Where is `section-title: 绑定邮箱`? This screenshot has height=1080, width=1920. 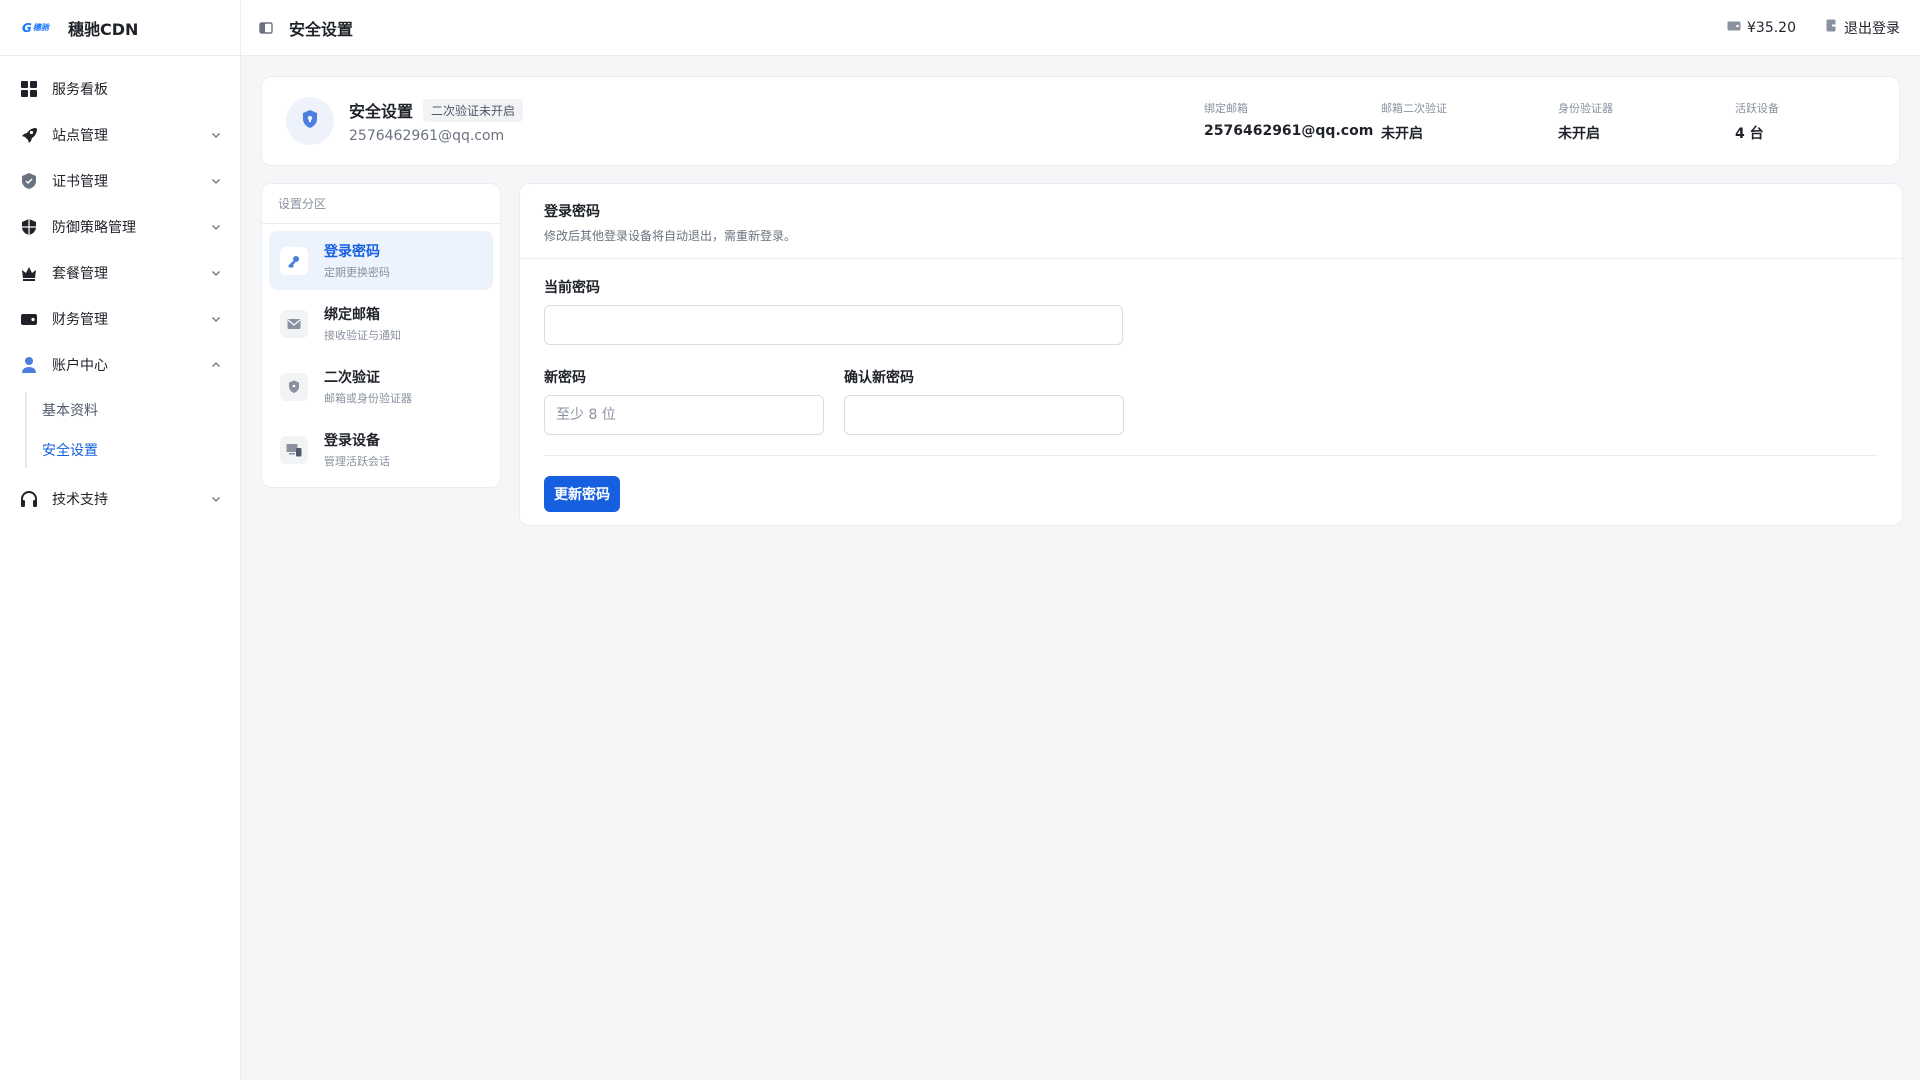
section-title: 绑定邮箱 is located at coordinates (352, 315).